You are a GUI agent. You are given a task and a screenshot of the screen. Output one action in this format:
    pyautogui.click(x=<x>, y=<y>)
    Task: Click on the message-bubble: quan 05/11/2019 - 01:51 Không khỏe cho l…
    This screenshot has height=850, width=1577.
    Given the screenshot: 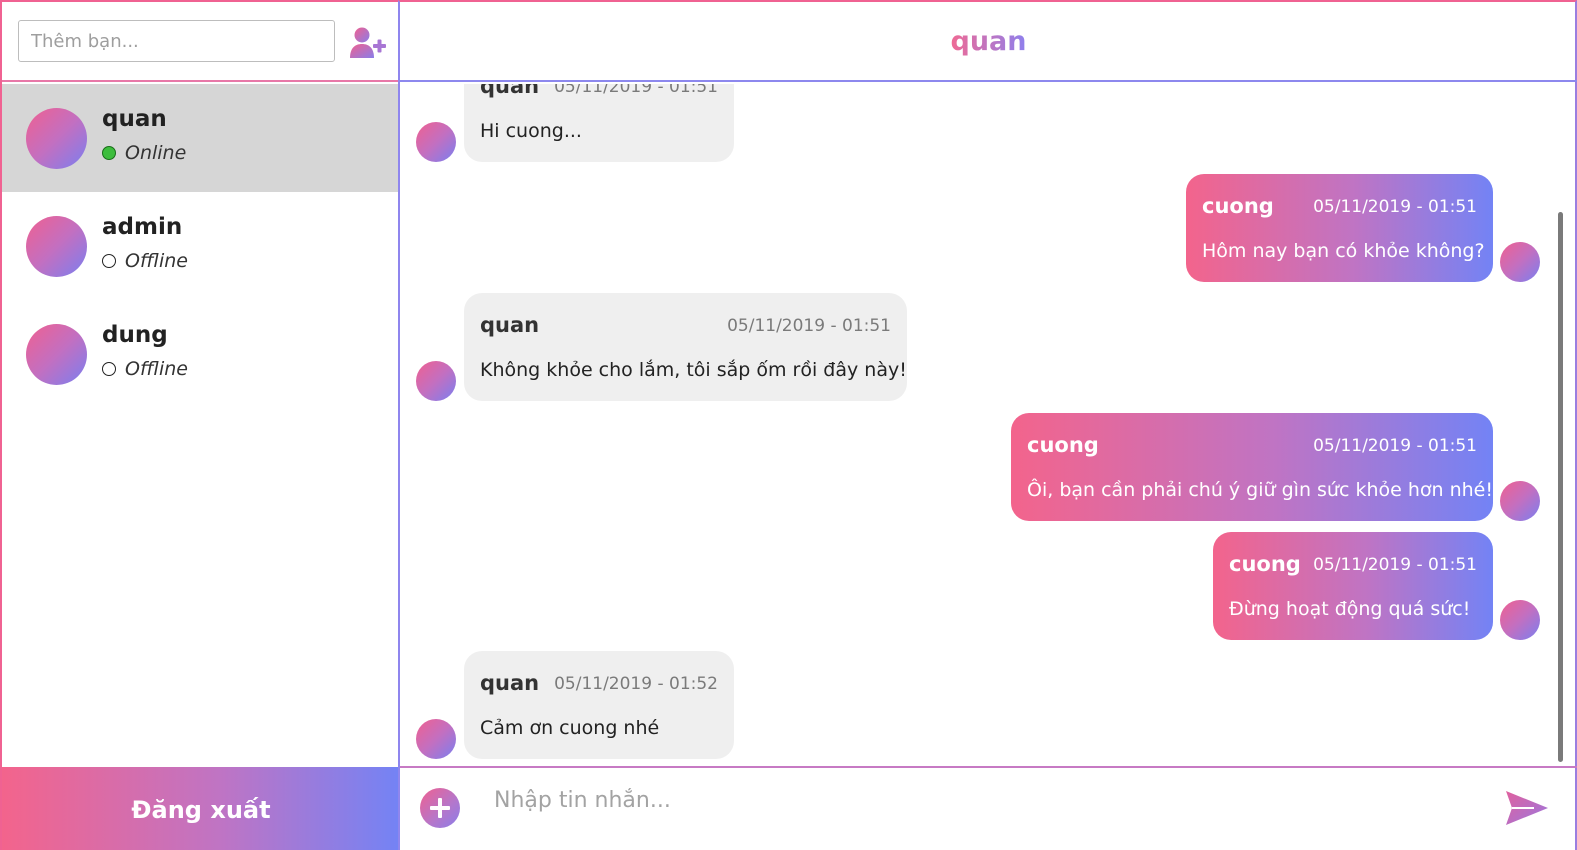 What is the action you would take?
    pyautogui.click(x=685, y=347)
    